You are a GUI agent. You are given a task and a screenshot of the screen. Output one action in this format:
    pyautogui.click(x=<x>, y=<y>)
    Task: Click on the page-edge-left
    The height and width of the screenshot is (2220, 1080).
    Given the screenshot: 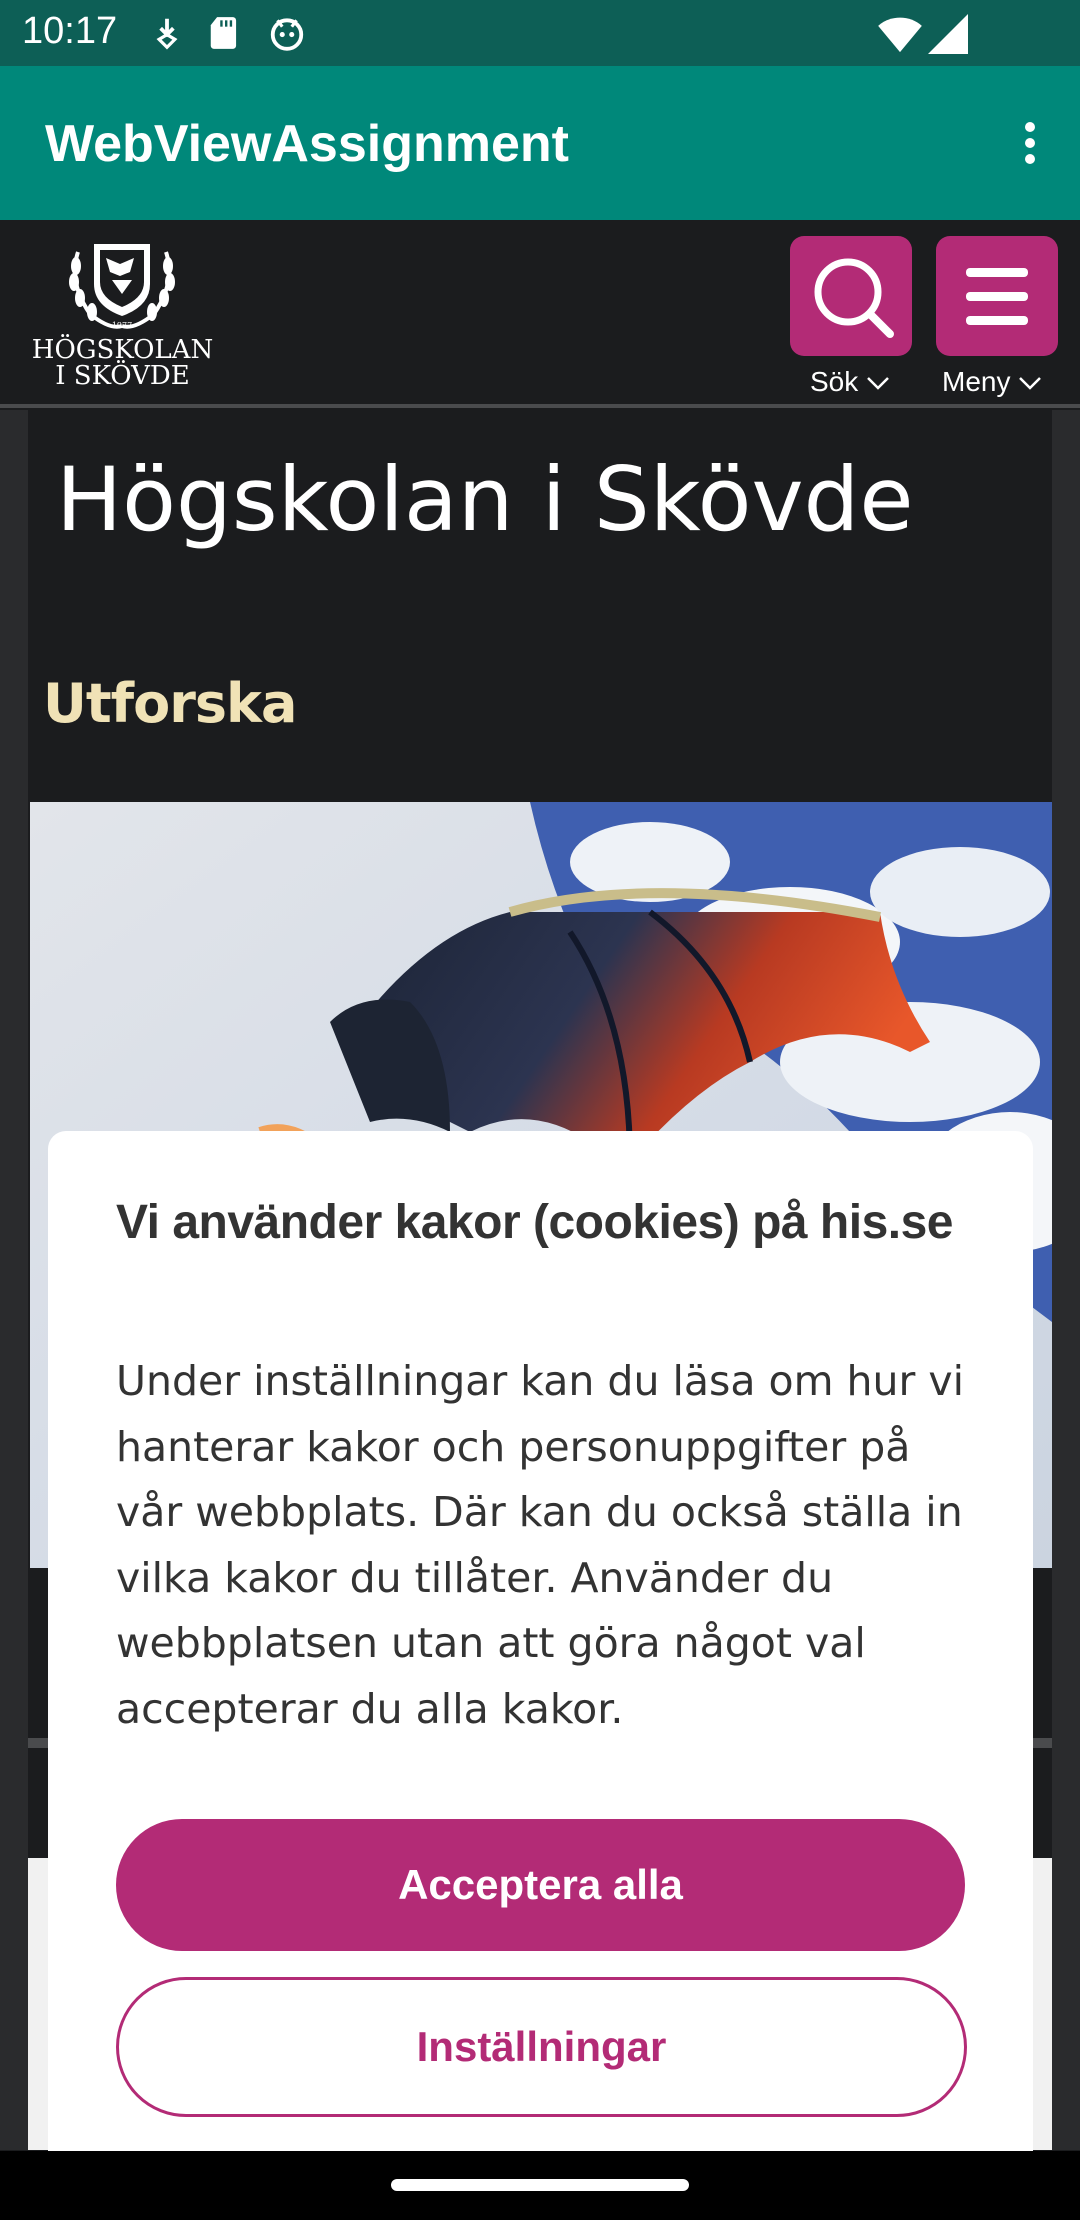 What is the action you would take?
    pyautogui.click(x=14, y=1280)
    